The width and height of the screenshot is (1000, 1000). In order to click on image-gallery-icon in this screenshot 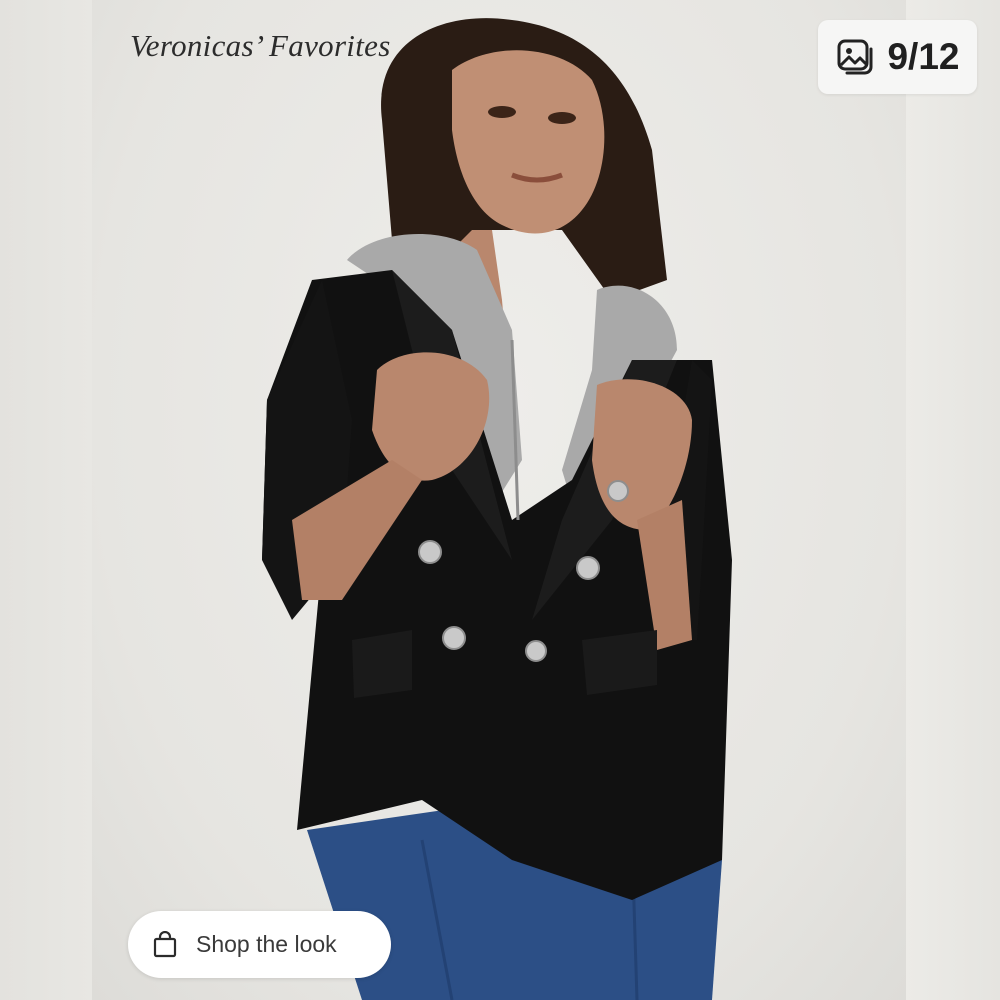, I will do `click(855, 57)`.